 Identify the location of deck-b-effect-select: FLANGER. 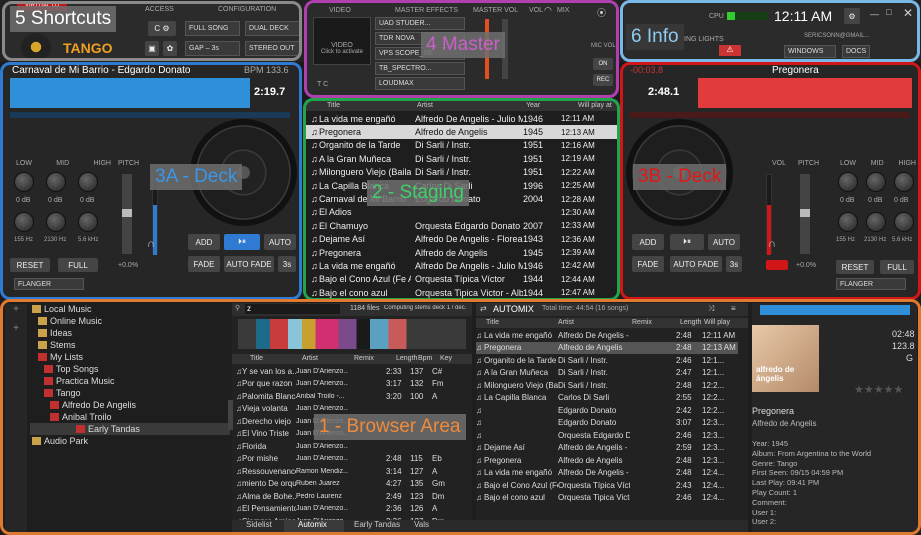
(871, 284).